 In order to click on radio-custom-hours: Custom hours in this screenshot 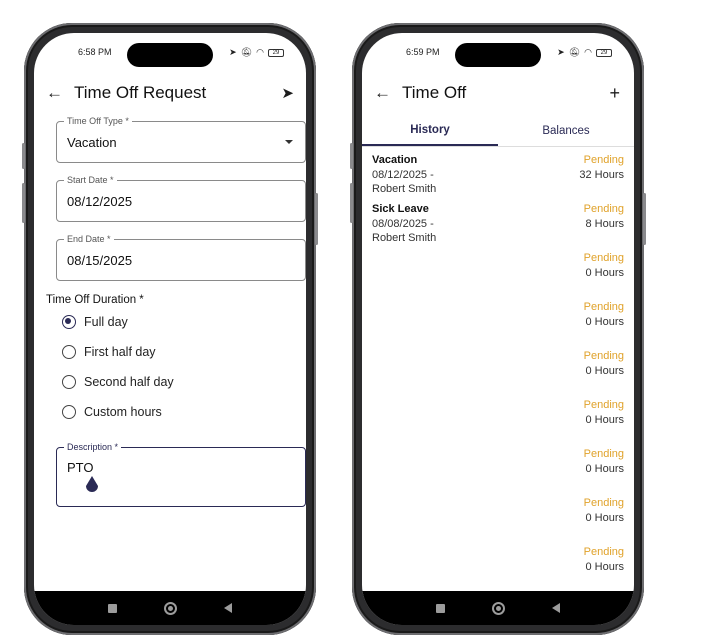, I will do `click(112, 412)`.